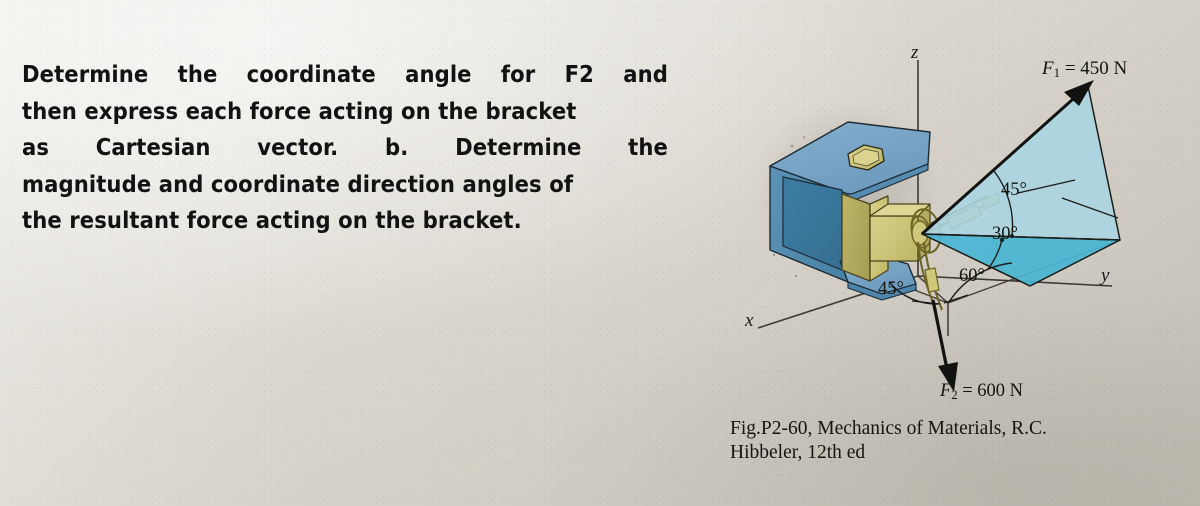  Describe the element at coordinates (991, 391) in the screenshot. I see `f2-magnitude: 600` at that location.